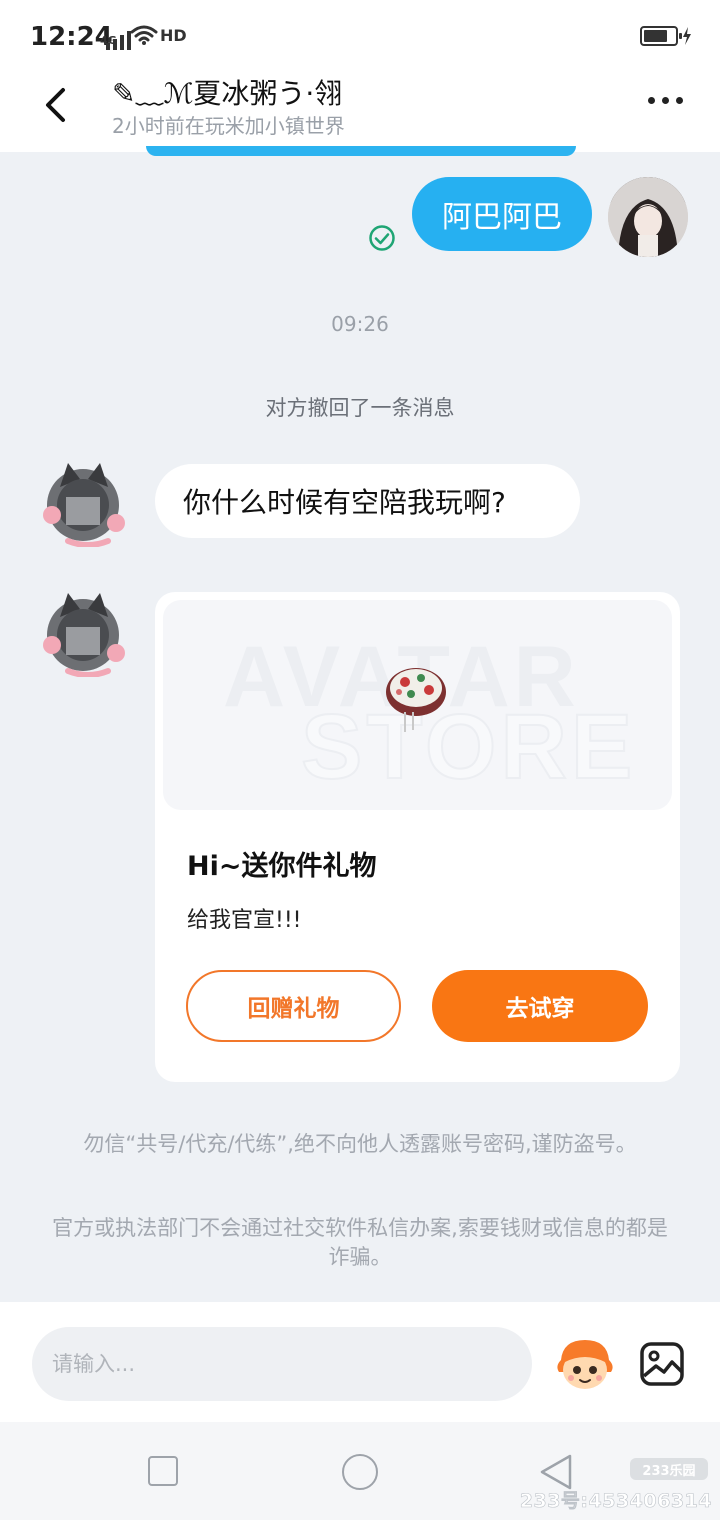 The height and width of the screenshot is (1520, 720). Describe the element at coordinates (468, 747) in the screenshot. I see `banner-watermark-text: STORE` at that location.